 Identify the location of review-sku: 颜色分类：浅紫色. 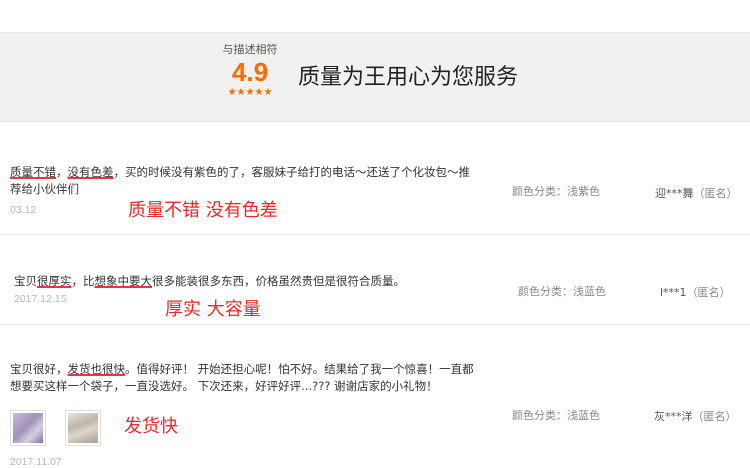
(556, 191).